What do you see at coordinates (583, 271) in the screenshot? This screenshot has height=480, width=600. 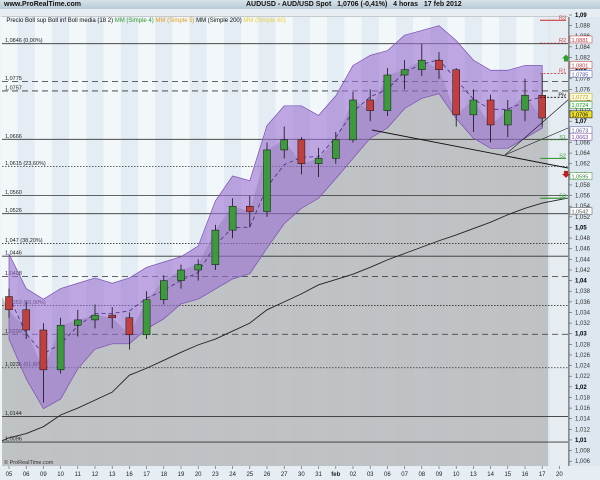 I see `y-tick-label: 1,042` at bounding box center [583, 271].